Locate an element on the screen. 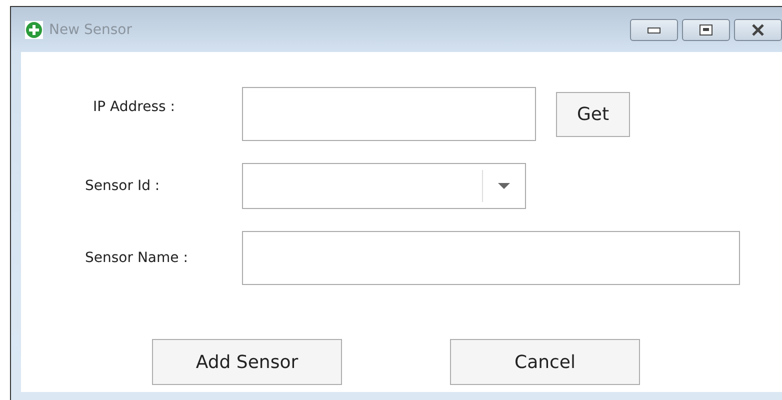 The height and width of the screenshot is (400, 782). close-button is located at coordinates (758, 29).